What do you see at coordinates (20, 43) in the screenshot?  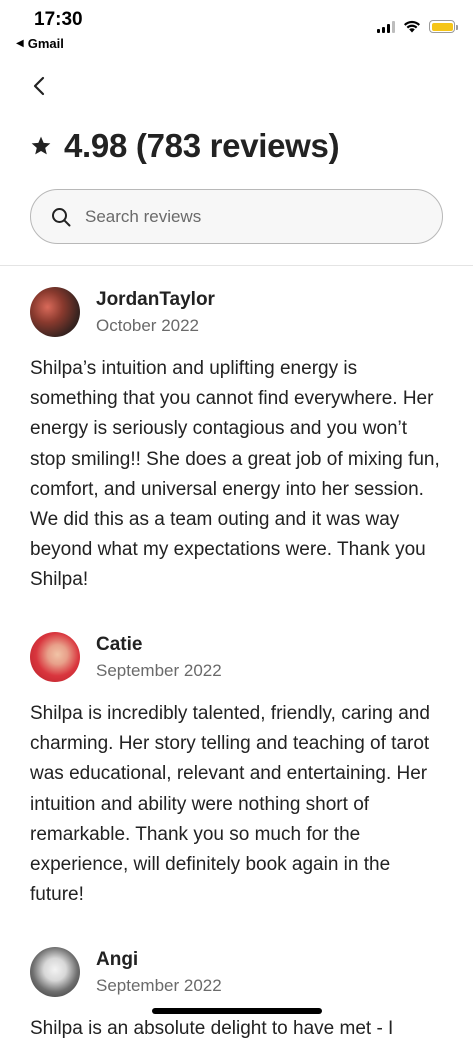 I see `back-triangle-icon: ◀` at bounding box center [20, 43].